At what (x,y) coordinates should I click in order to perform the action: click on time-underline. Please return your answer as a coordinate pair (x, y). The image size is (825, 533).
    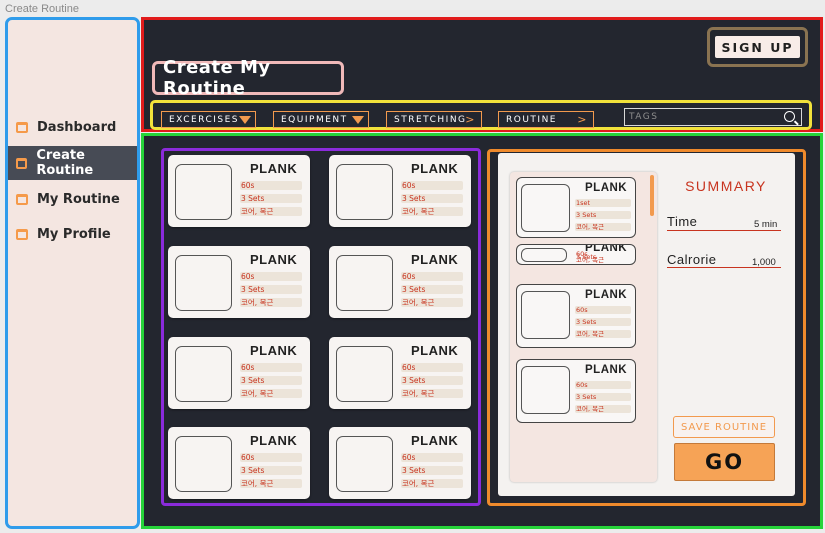
    Looking at the image, I should click on (724, 230).